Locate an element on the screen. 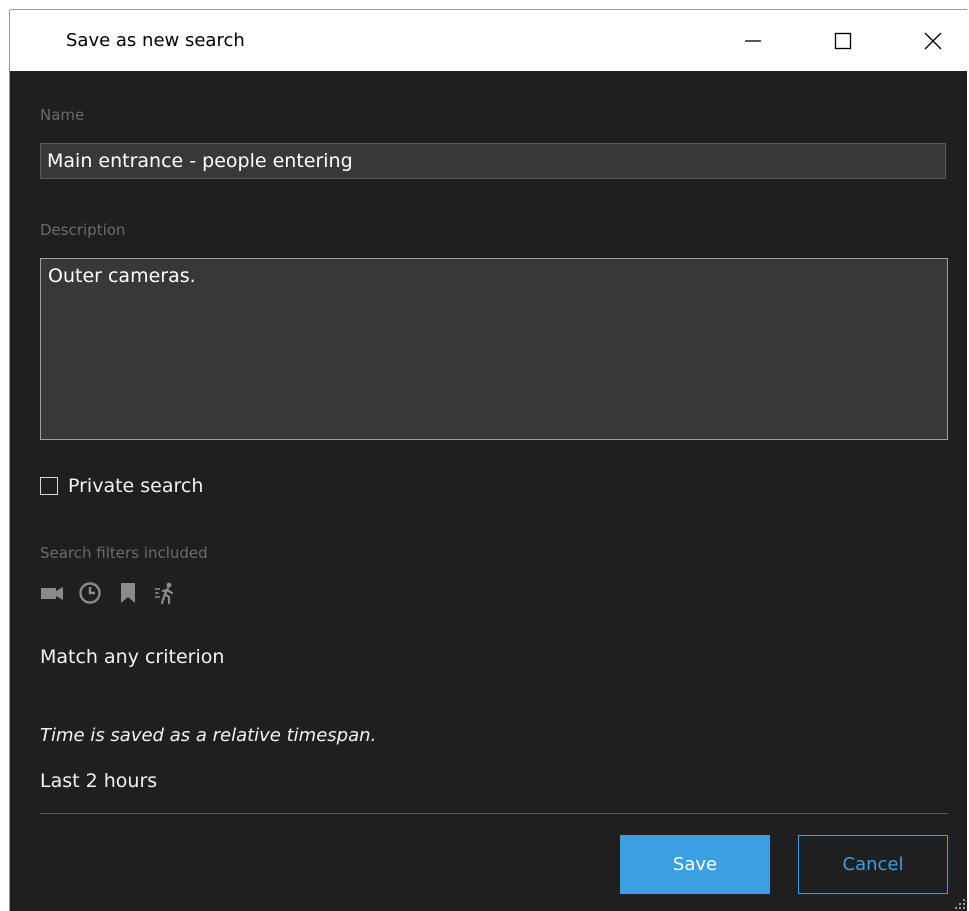 The height and width of the screenshot is (911, 969). resize-grip-icon is located at coordinates (960, 904).